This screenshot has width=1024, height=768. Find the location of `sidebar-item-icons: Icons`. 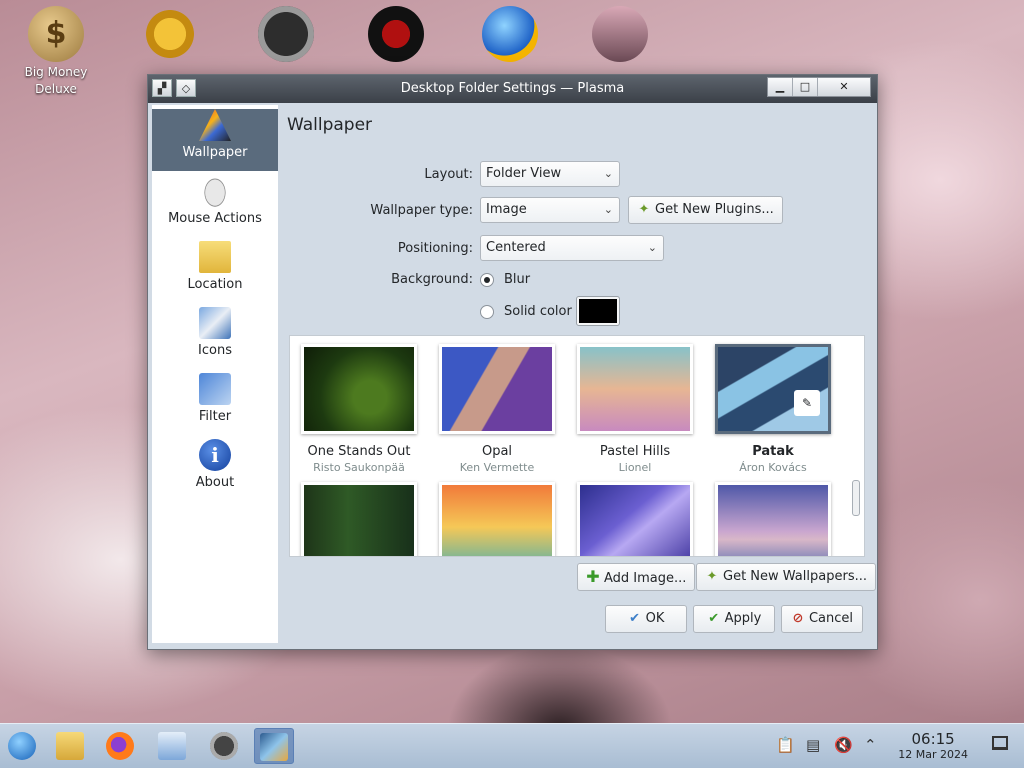

sidebar-item-icons: Icons is located at coordinates (215, 338).